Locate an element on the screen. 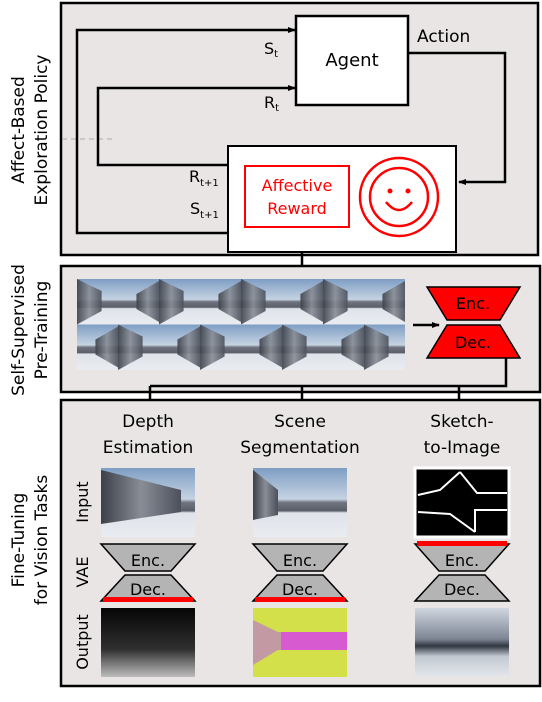 This screenshot has width=542, height=702. affective-label-2: Reward is located at coordinates (297, 208).